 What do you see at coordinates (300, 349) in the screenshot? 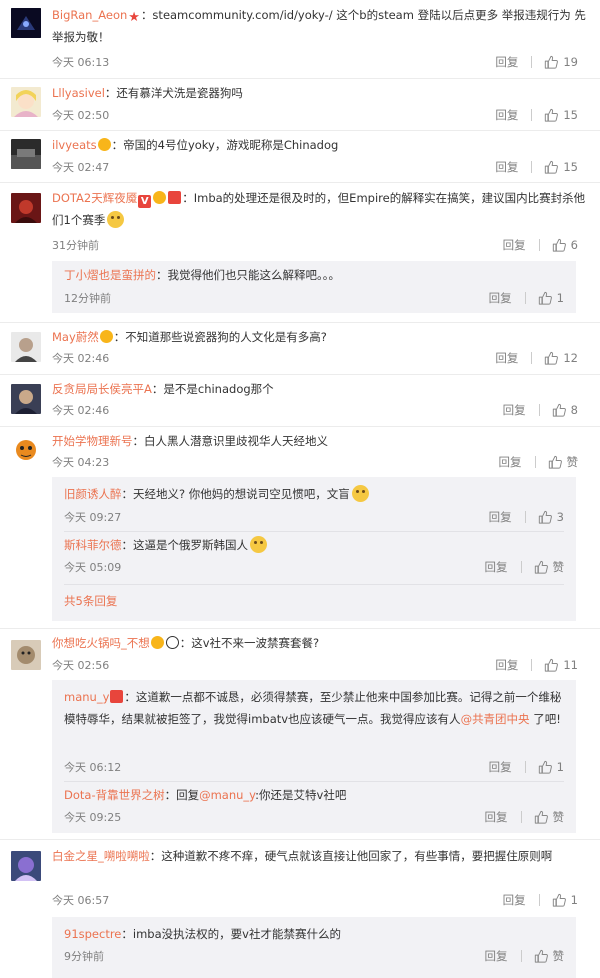
I see `comment-item: May蔚然 ：不知道那些说瓷器狗的人文化是有多高? 今天 02:46 回复 12` at bounding box center [300, 349].